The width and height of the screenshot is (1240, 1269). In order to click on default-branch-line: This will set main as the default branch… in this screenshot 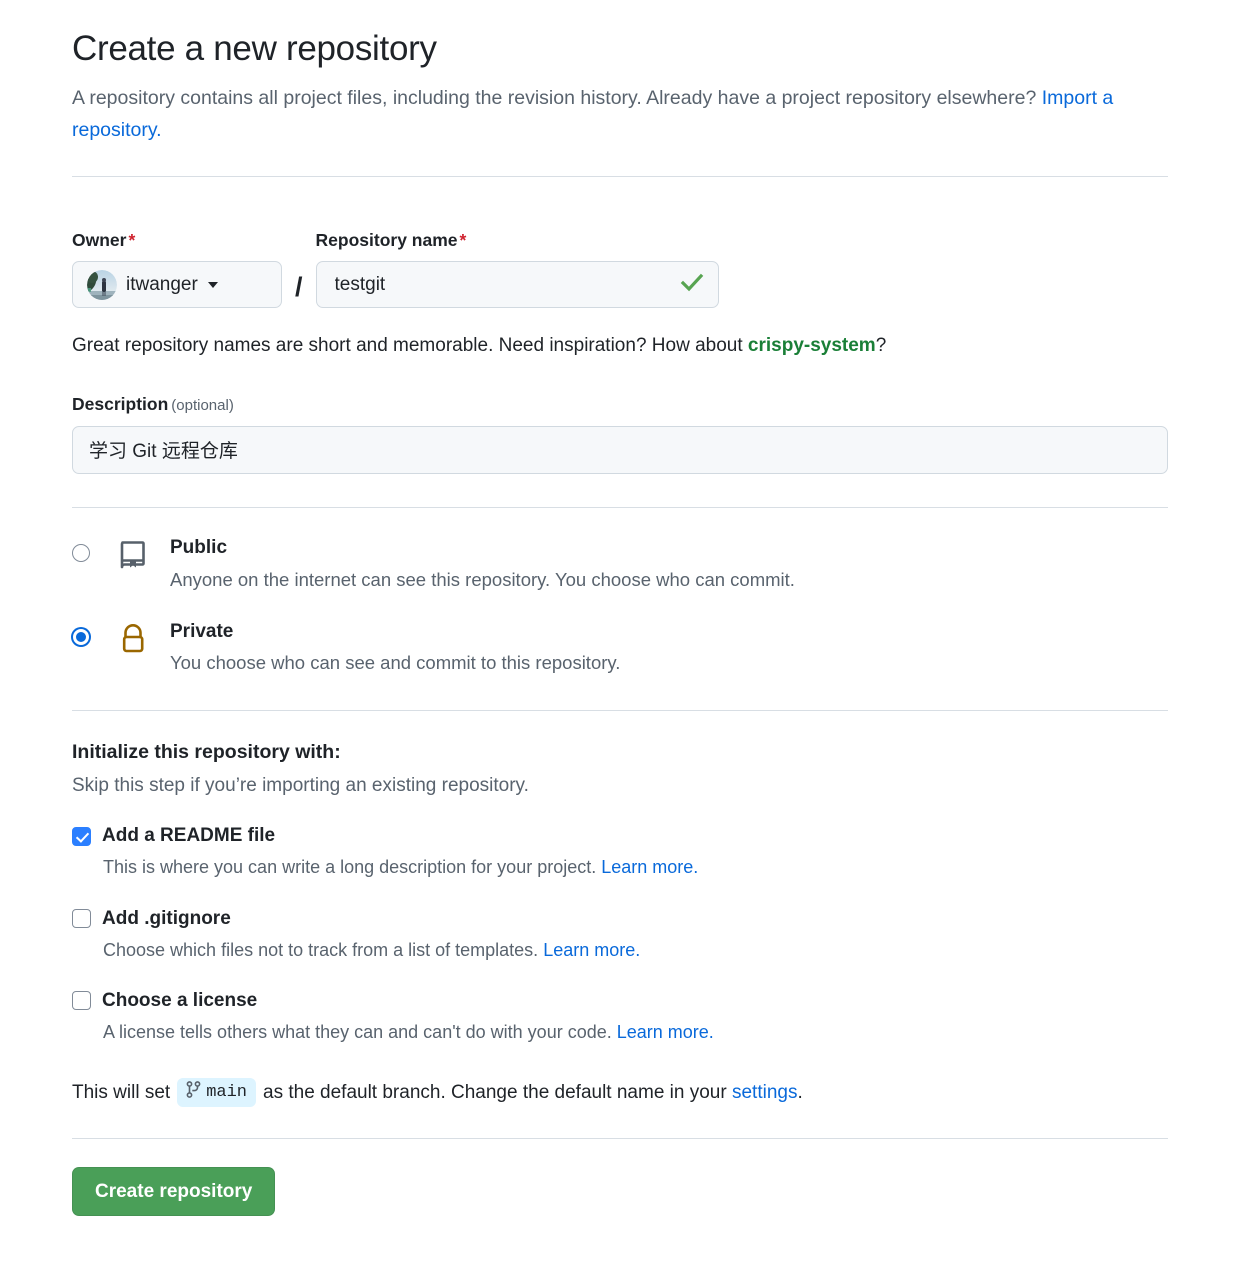, I will do `click(620, 1093)`.